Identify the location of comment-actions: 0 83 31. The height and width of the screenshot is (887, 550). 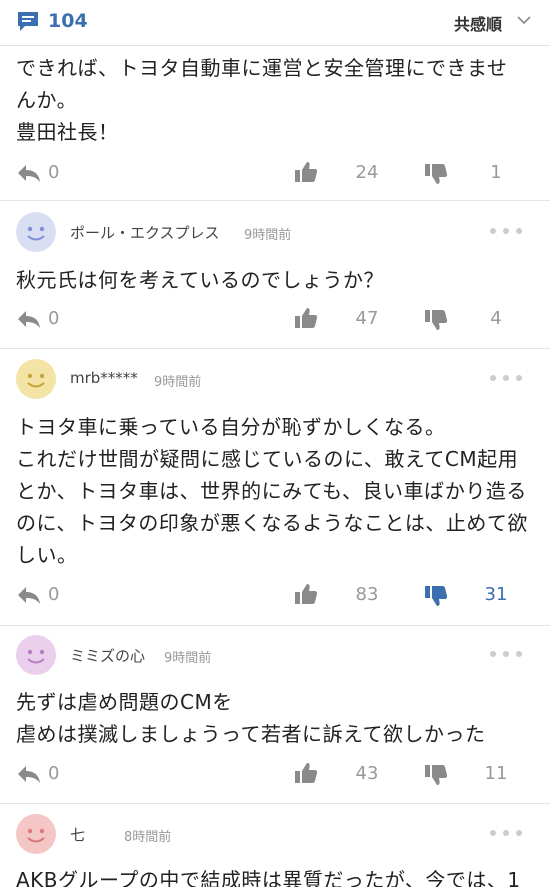
(275, 597).